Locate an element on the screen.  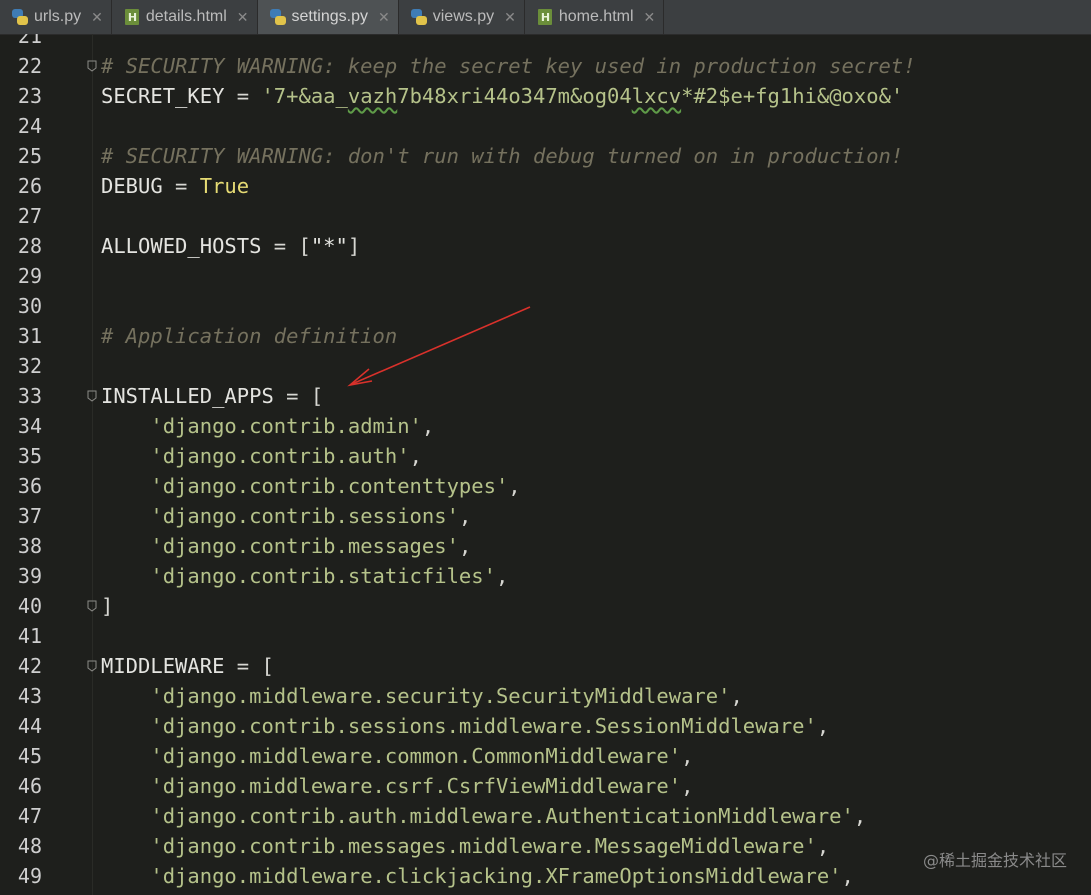
tab-label: home.html is located at coordinates (596, 16).